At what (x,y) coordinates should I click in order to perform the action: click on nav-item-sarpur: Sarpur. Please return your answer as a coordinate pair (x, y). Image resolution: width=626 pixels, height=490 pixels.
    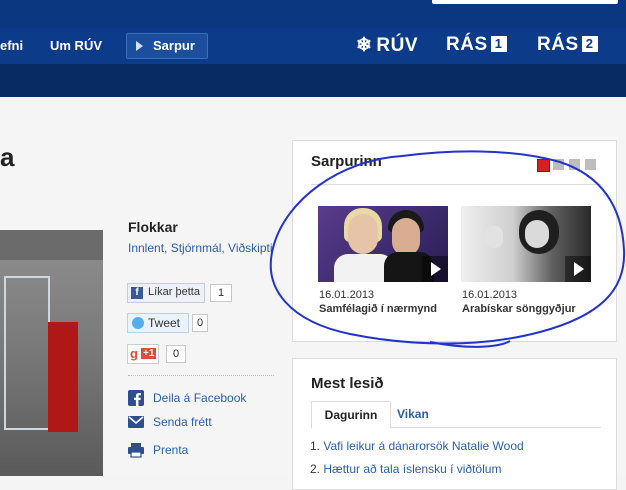
    Looking at the image, I should click on (167, 46).